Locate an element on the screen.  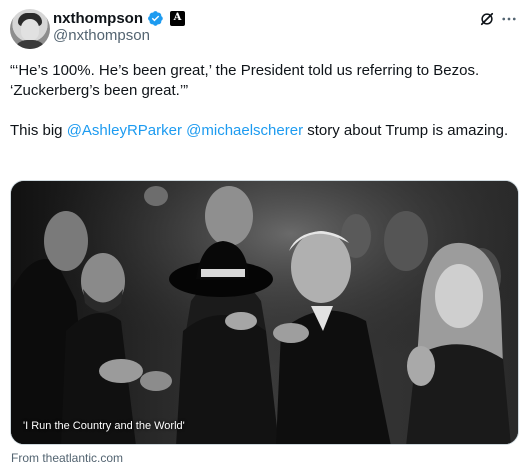
card-caption: 'I Run the Country and the World' is located at coordinates (104, 426).